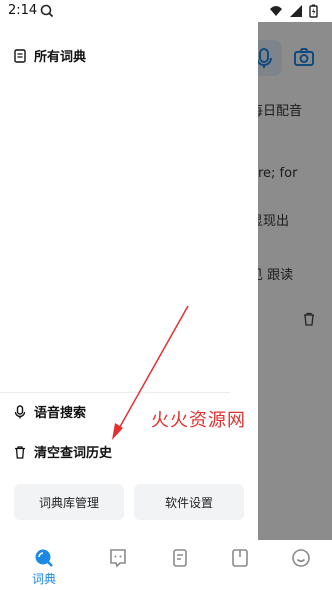 This screenshot has height=590, width=332. I want to click on watermark-text: 火火资源网, so click(198, 420).